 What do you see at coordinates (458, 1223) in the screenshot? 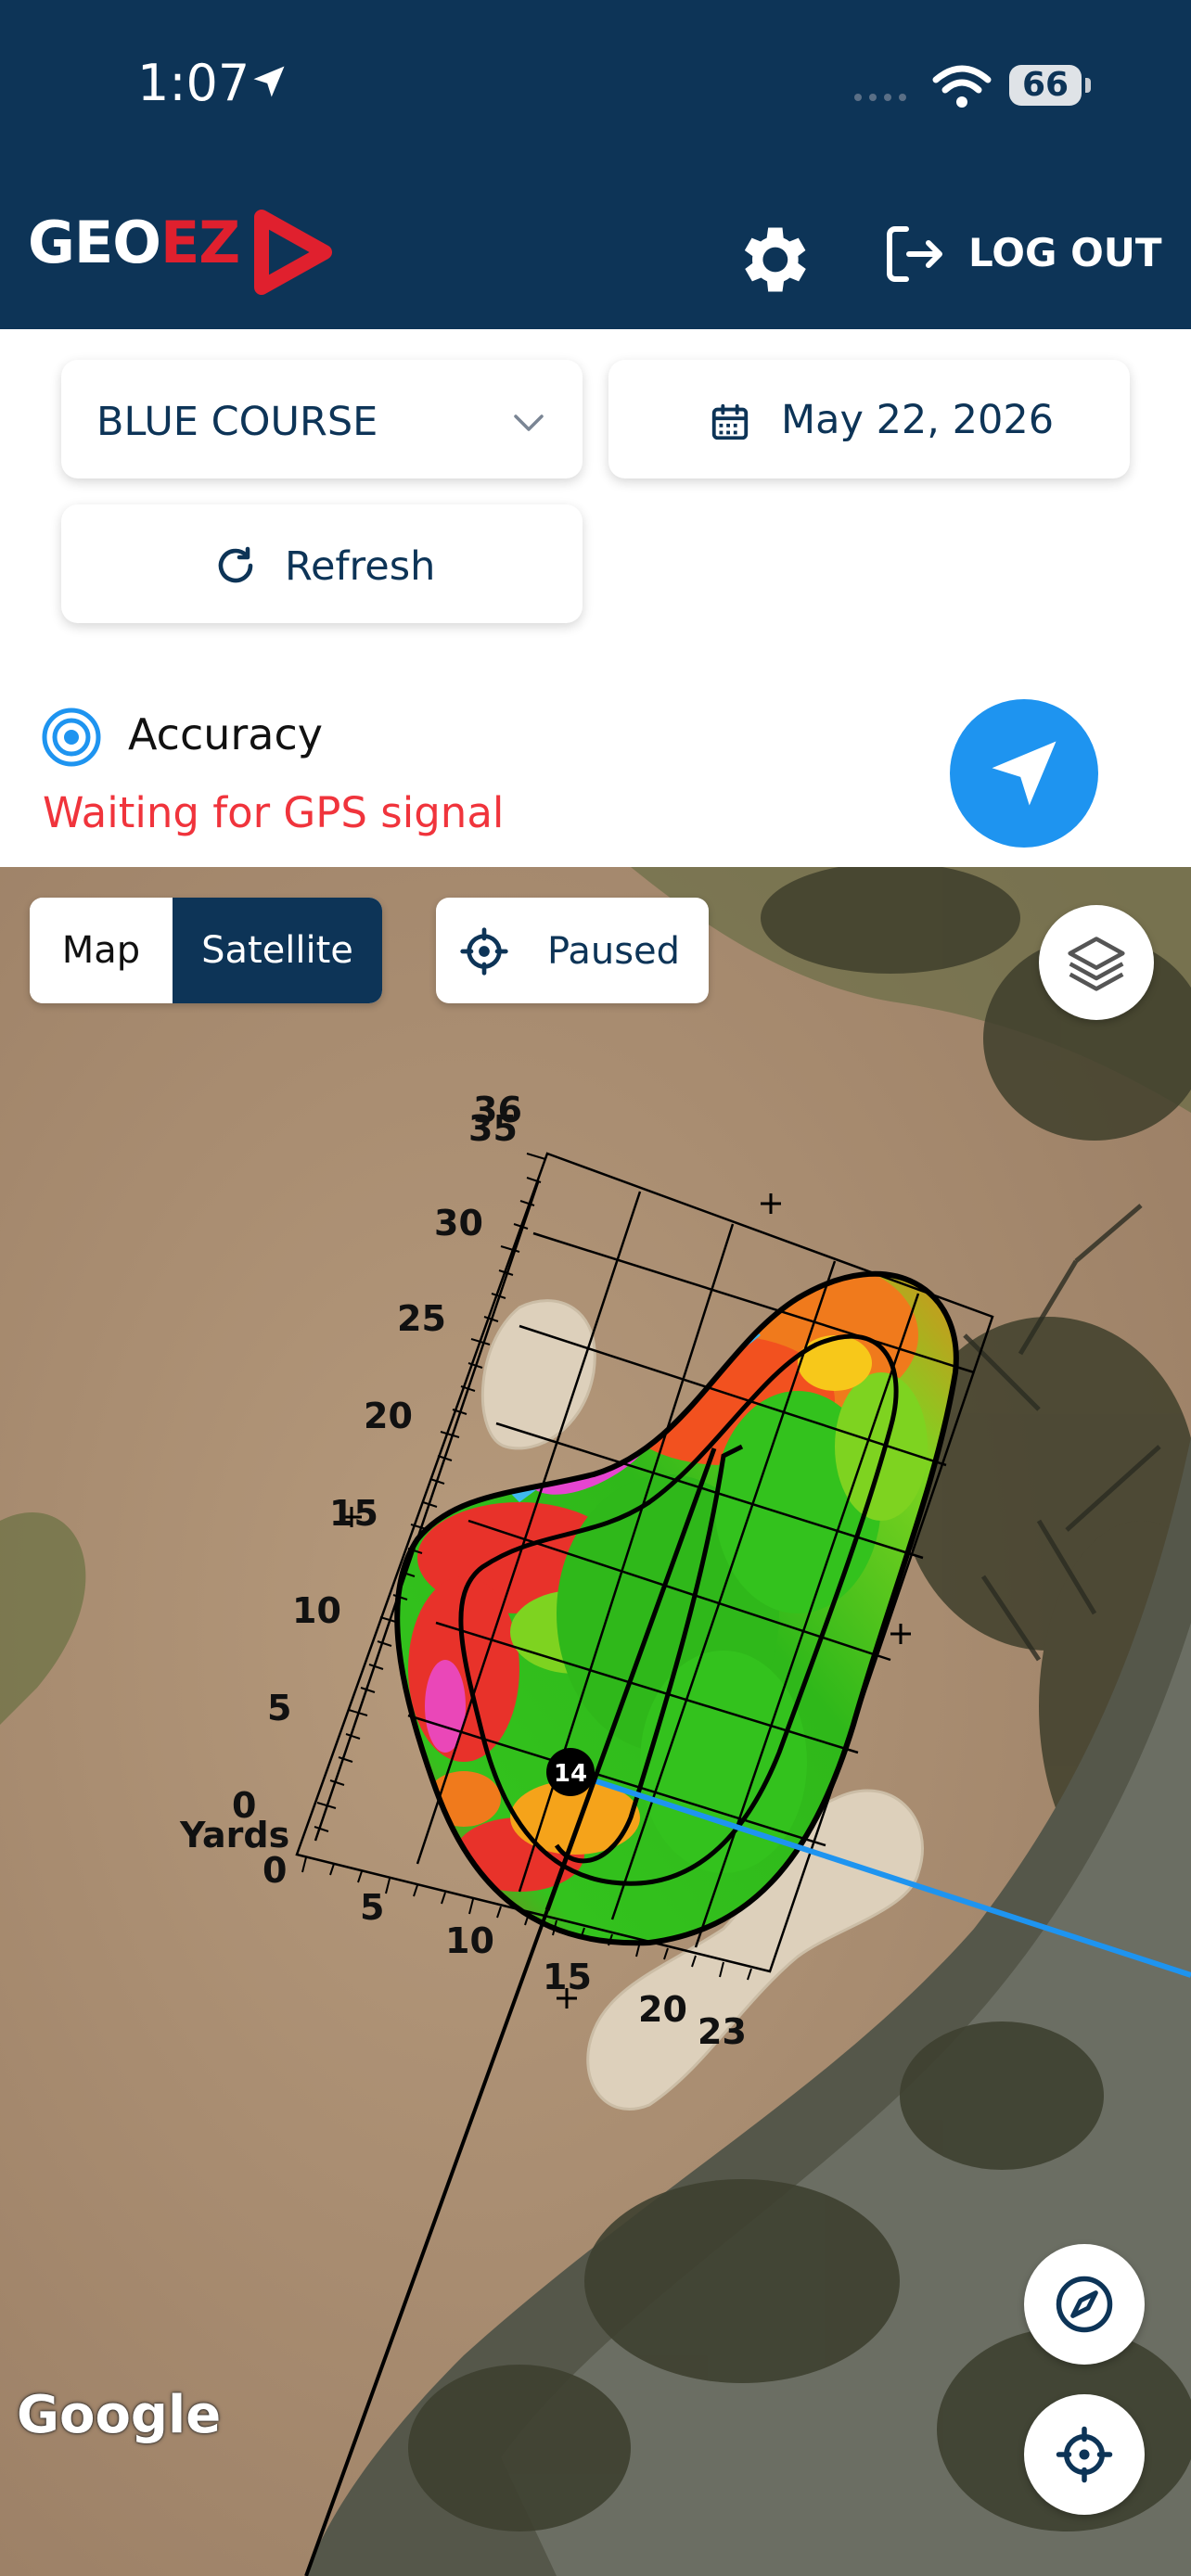
I see `grid-label-30: 30` at bounding box center [458, 1223].